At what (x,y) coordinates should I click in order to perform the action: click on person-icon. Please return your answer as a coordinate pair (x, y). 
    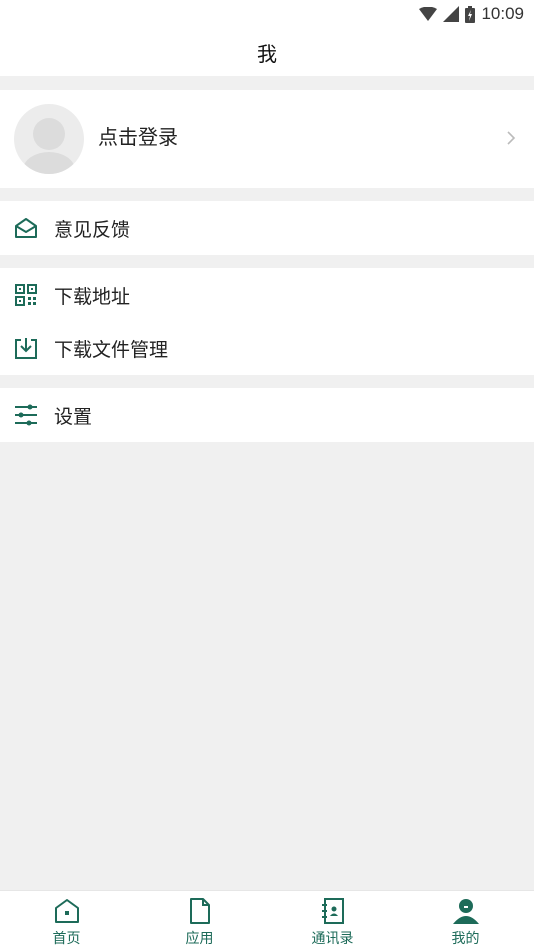
    Looking at the image, I should click on (466, 911).